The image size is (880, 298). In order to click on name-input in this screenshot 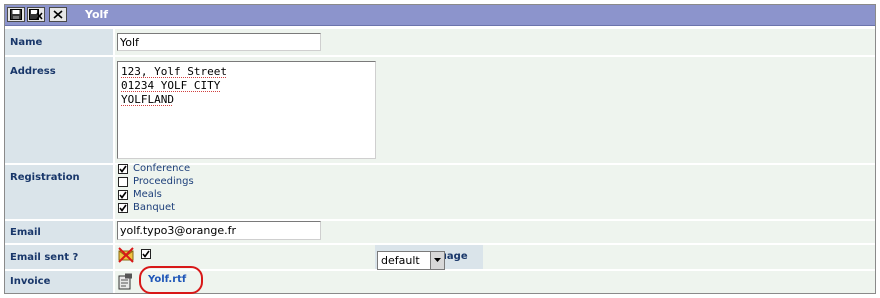, I will do `click(219, 42)`.